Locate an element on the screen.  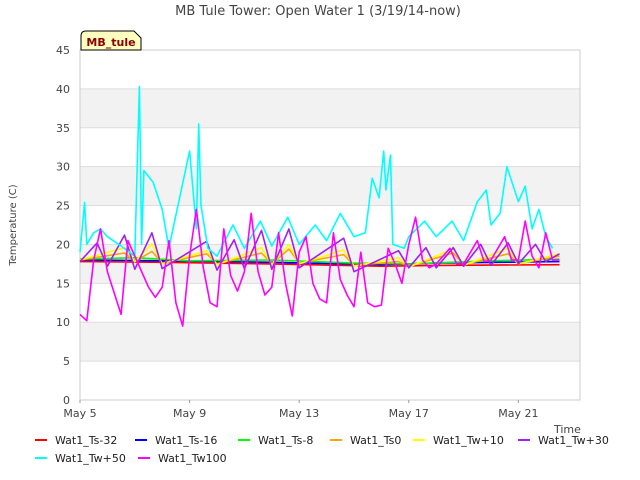
y-tick-label: 25 is located at coordinates (63, 206).